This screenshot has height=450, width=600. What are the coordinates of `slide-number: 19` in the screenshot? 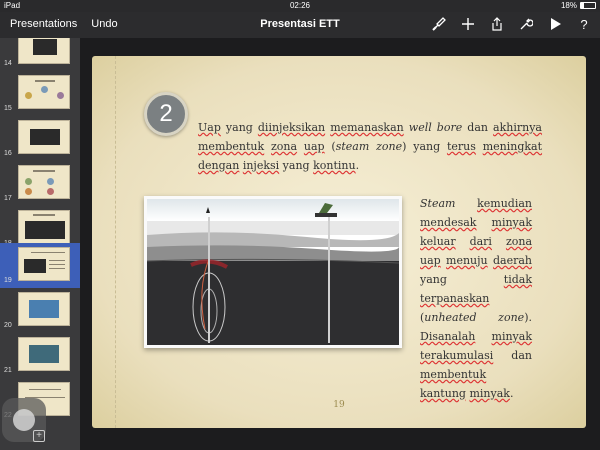 It's located at (8, 280).